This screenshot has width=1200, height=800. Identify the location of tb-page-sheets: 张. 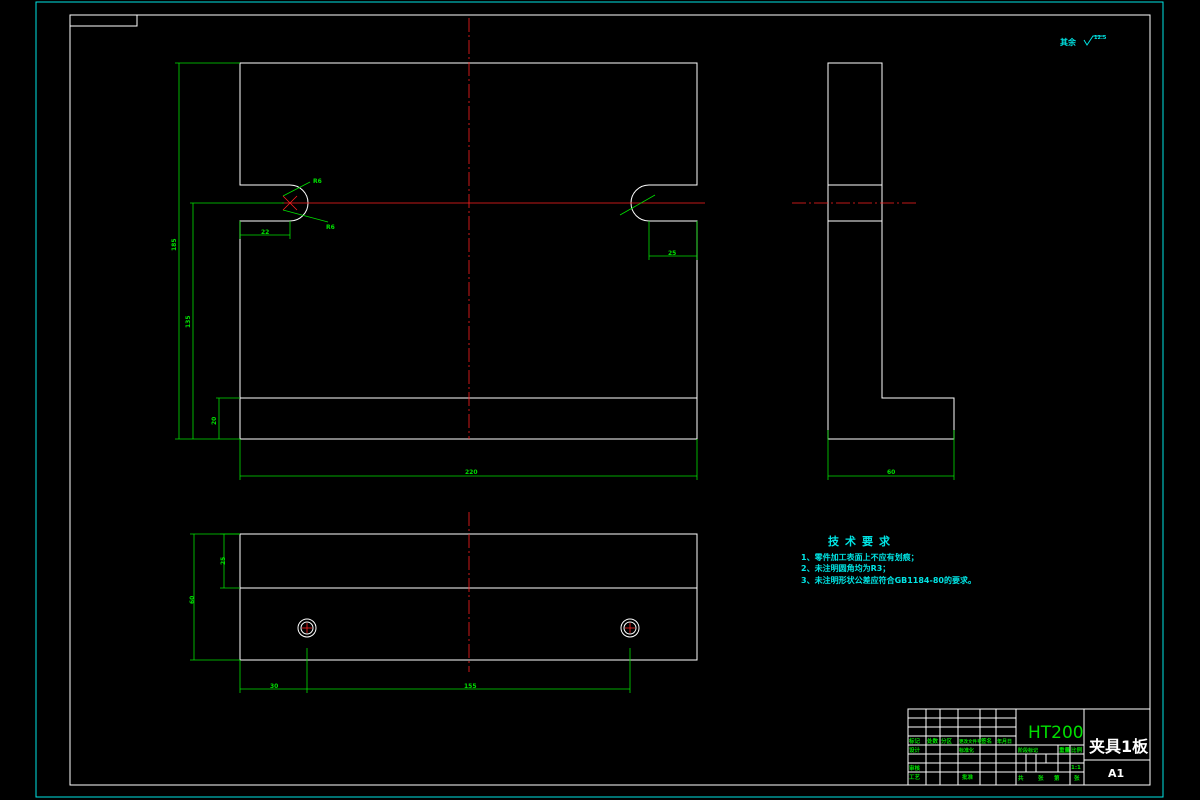
(1077, 778).